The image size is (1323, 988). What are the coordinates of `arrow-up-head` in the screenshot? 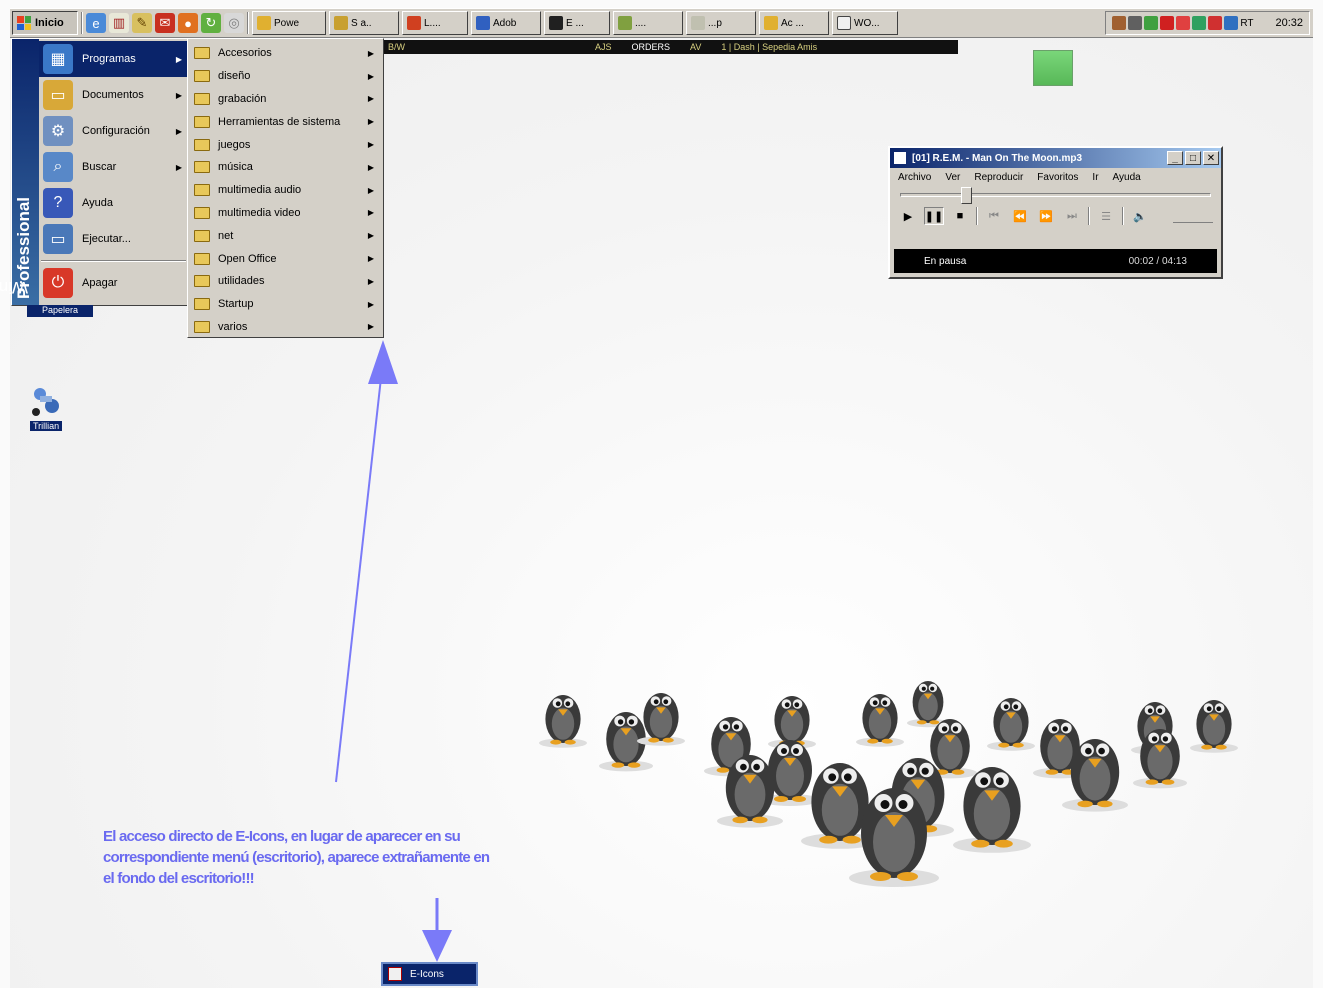 It's located at (383, 362).